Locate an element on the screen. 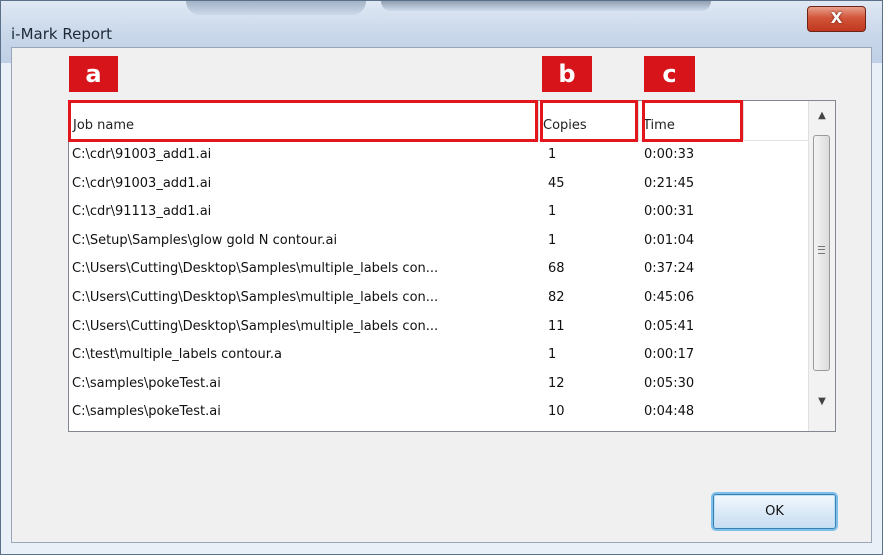 This screenshot has height=555, width=883. time-cell: 0:04:48 is located at coordinates (669, 412).